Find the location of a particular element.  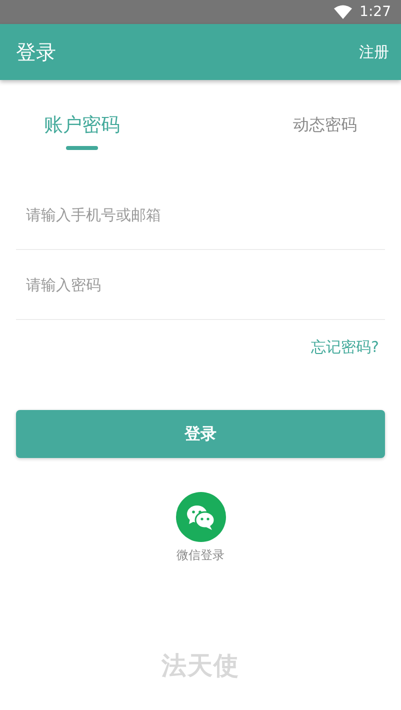

chat-bubbles-icon is located at coordinates (201, 517).